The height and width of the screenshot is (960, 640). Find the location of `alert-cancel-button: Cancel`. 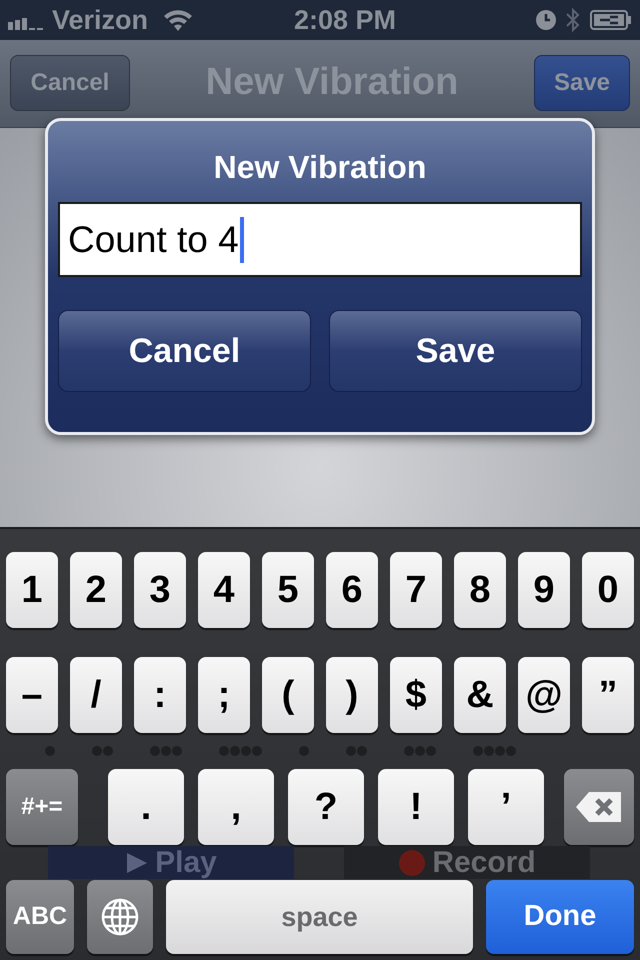

alert-cancel-button: Cancel is located at coordinates (184, 351).